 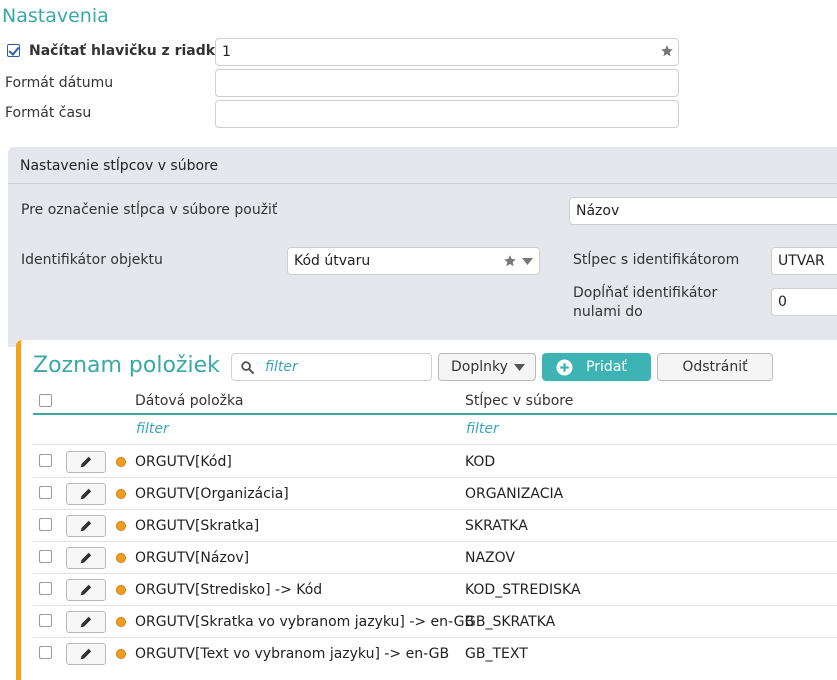 What do you see at coordinates (519, 401) in the screenshot?
I see `col-header-file-column: Stĺpec v súbore` at bounding box center [519, 401].